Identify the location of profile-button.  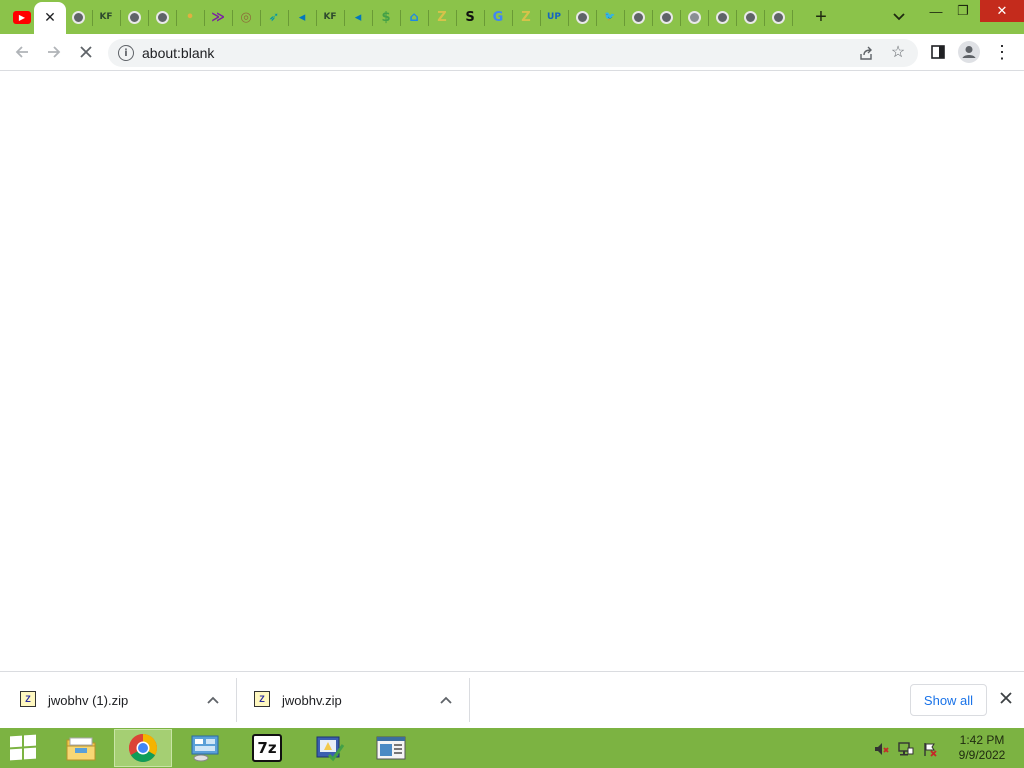
(969, 52).